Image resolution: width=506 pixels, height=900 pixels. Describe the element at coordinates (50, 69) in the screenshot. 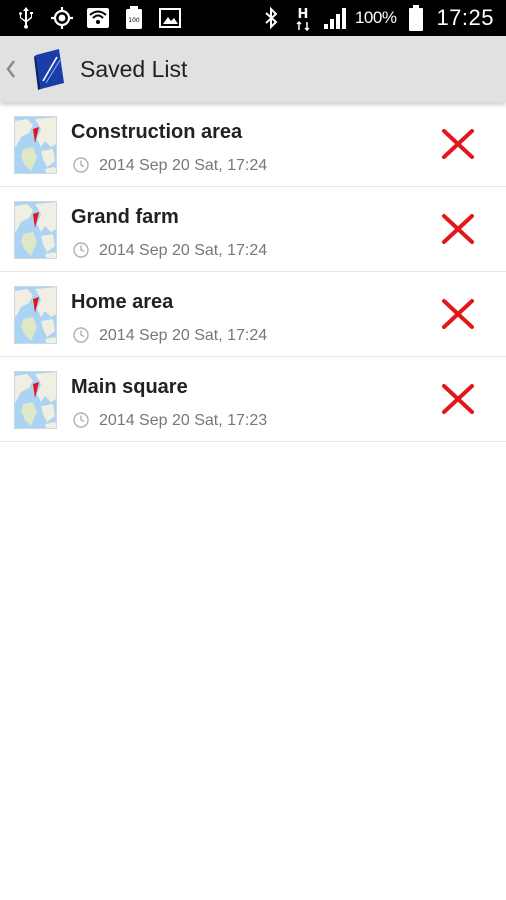

I see `app-logo-icon` at that location.